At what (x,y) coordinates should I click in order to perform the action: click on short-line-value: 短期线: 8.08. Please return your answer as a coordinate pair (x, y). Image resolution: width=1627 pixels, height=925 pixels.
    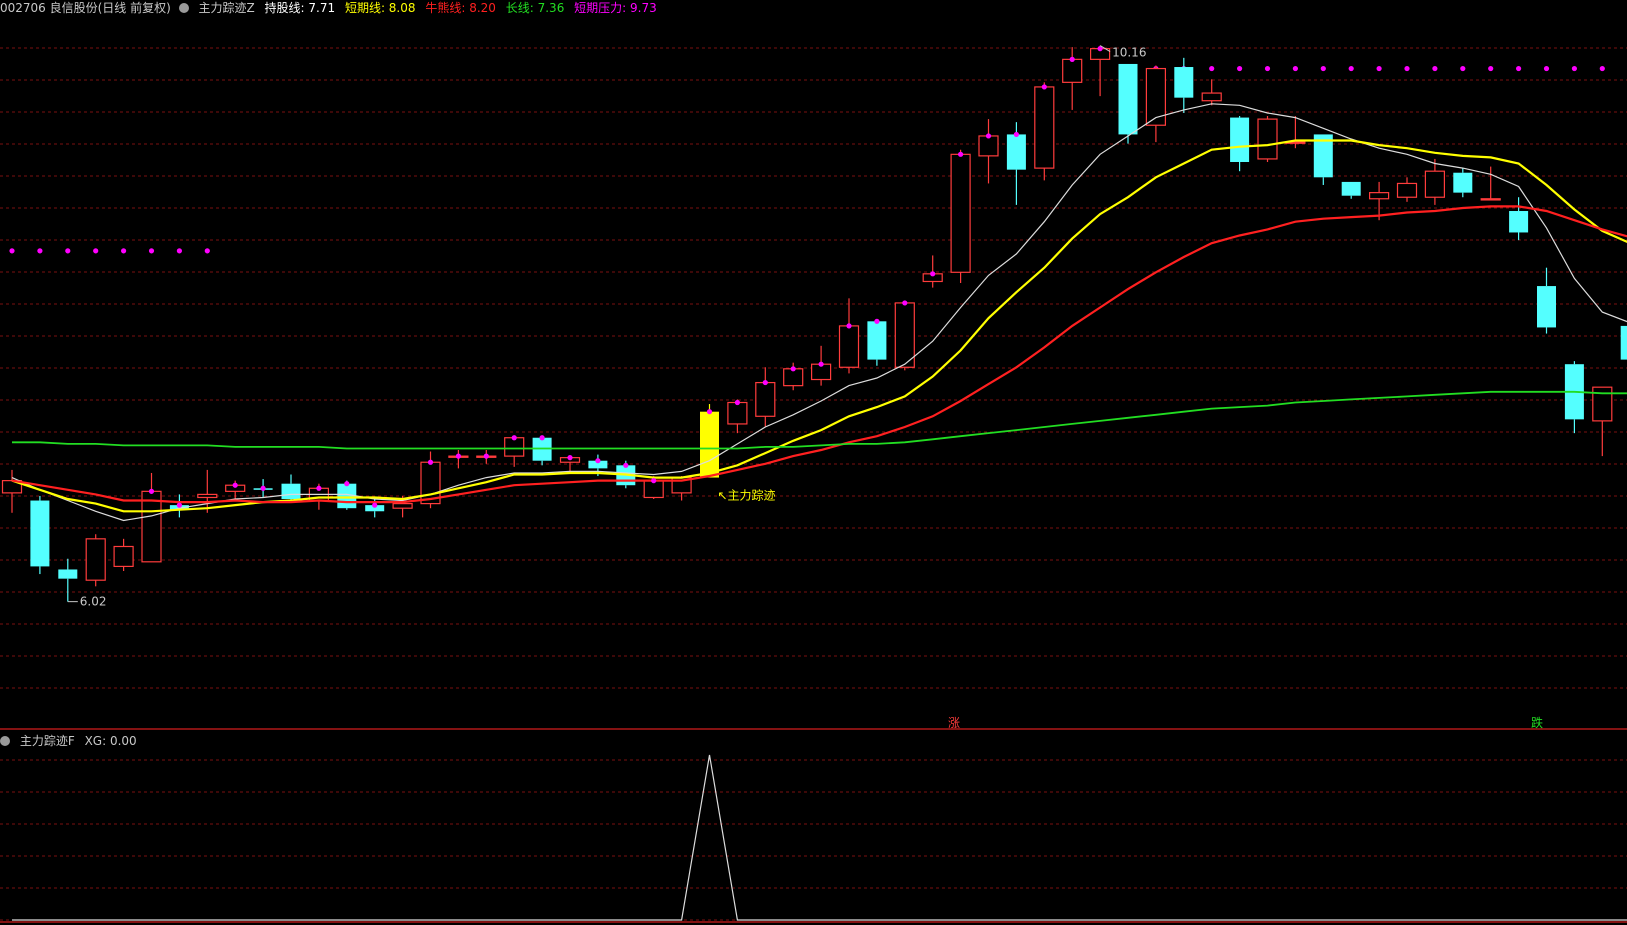
    Looking at the image, I should click on (380, 8).